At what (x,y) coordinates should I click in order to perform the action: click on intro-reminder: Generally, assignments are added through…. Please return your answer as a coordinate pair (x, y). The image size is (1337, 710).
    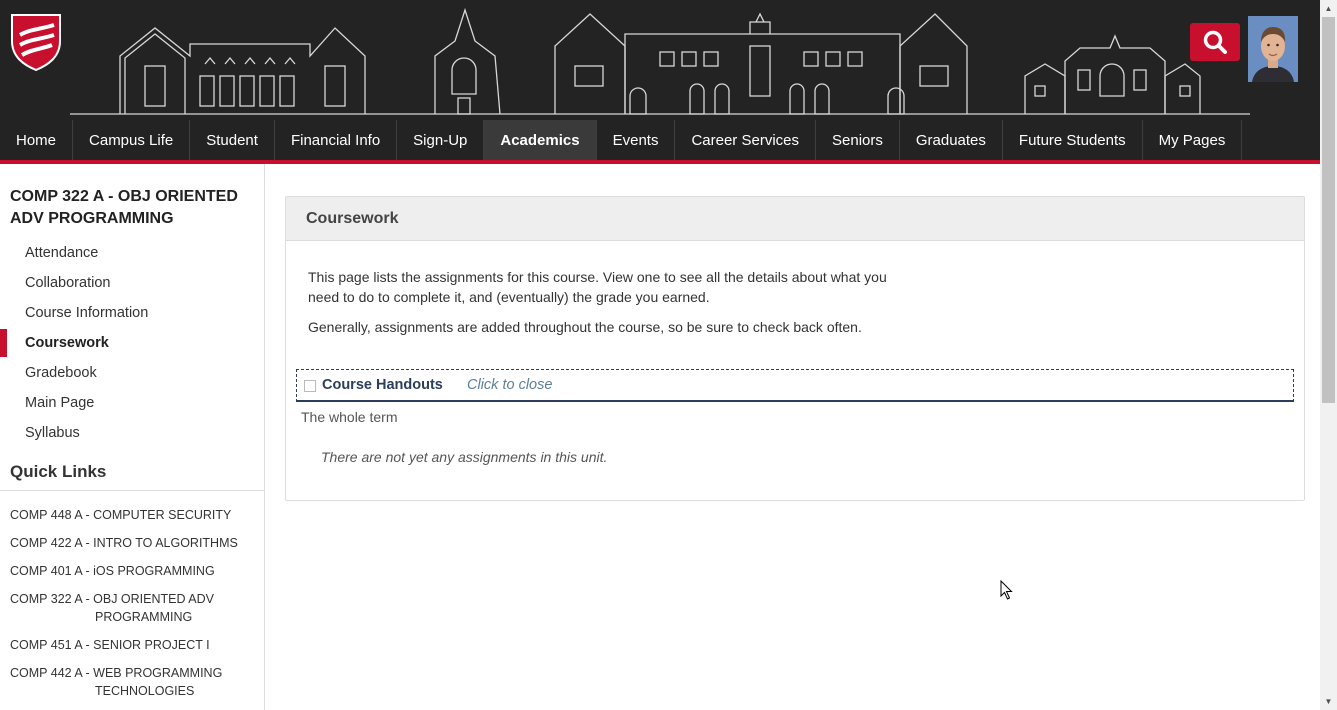
    Looking at the image, I should click on (585, 327).